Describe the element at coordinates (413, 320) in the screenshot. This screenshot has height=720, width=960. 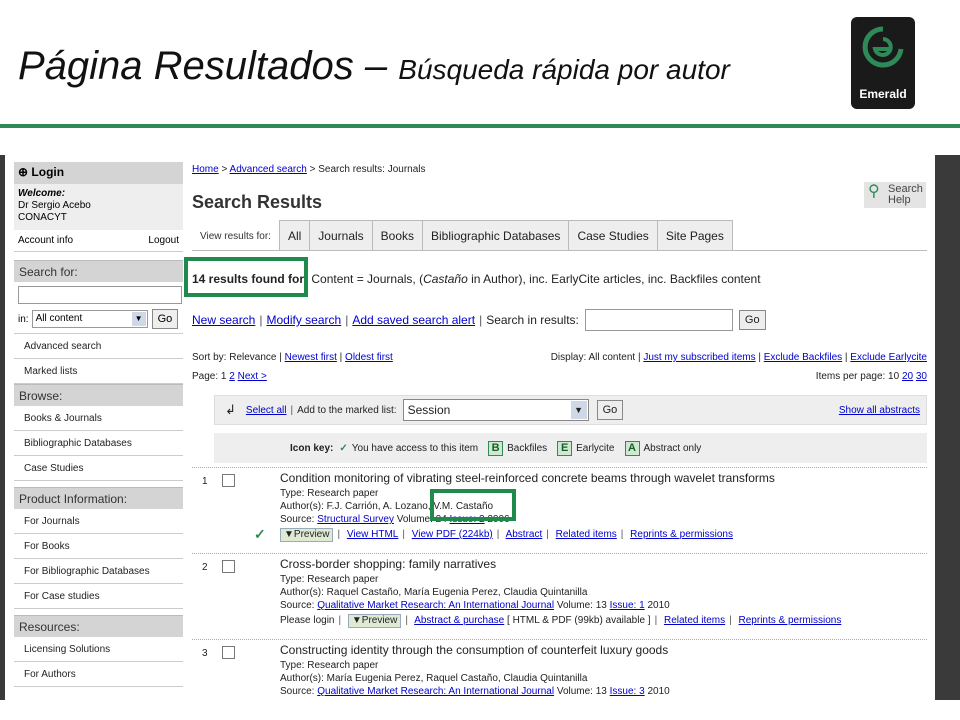
I see `add-alert-link: Add saved search alert` at that location.